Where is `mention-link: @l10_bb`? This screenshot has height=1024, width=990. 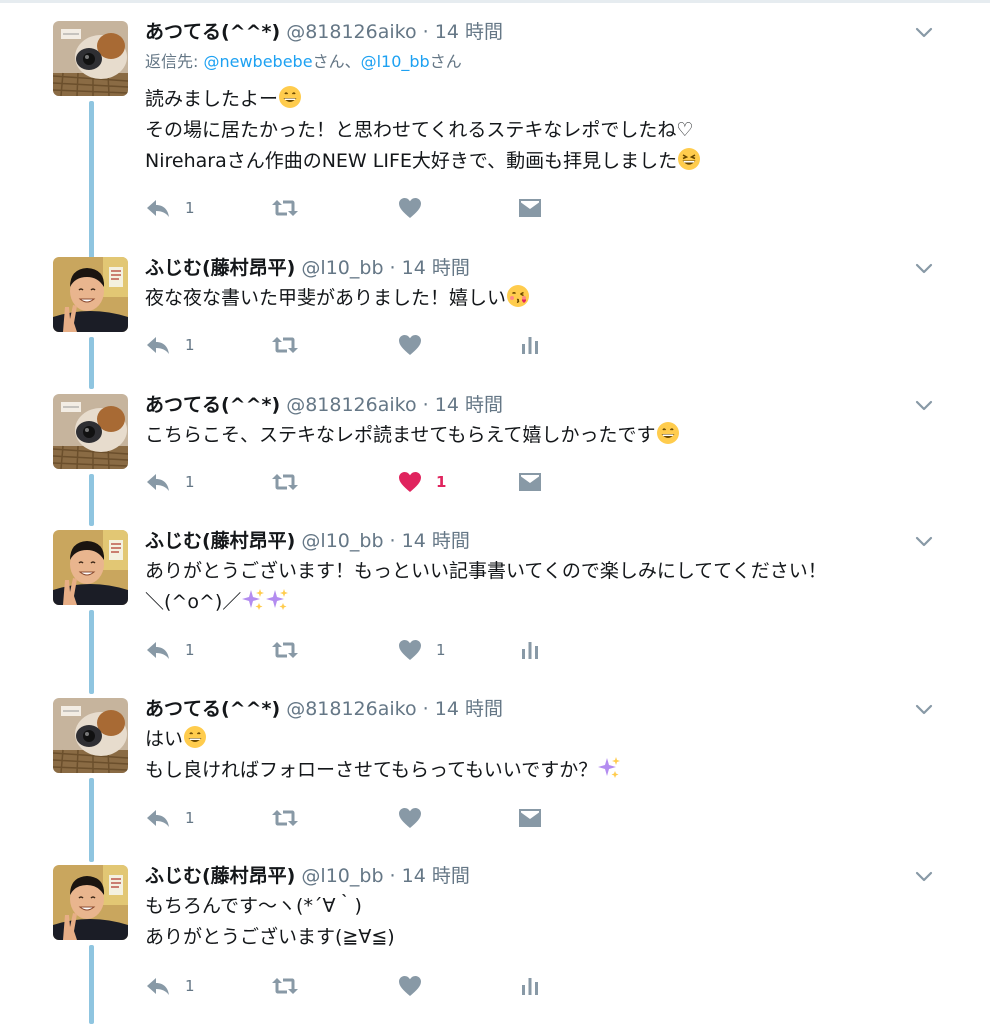
mention-link: @l10_bb is located at coordinates (395, 61).